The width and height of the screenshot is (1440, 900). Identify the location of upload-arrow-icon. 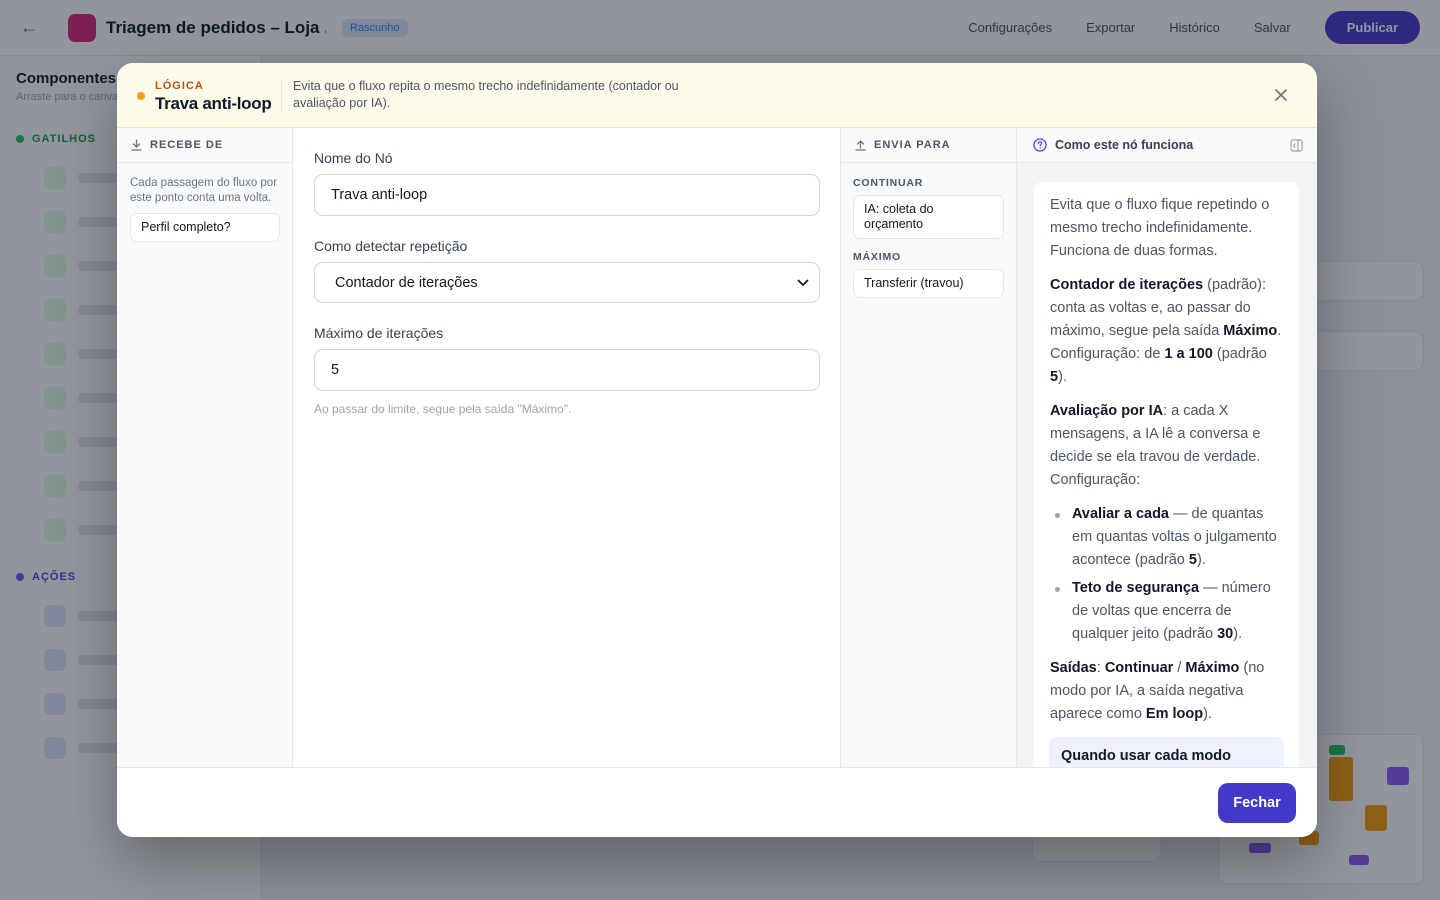
(860, 145).